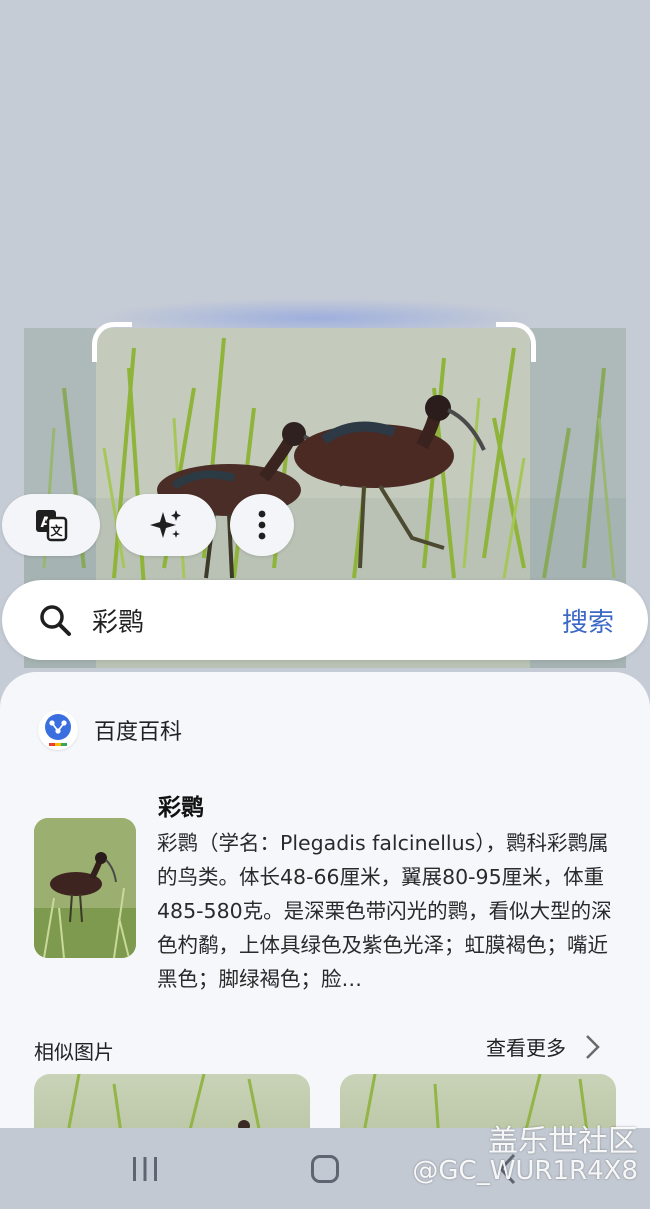 The width and height of the screenshot is (650, 1209). Describe the element at coordinates (74, 1052) in the screenshot. I see `similar-images-label: 相似图片` at that location.